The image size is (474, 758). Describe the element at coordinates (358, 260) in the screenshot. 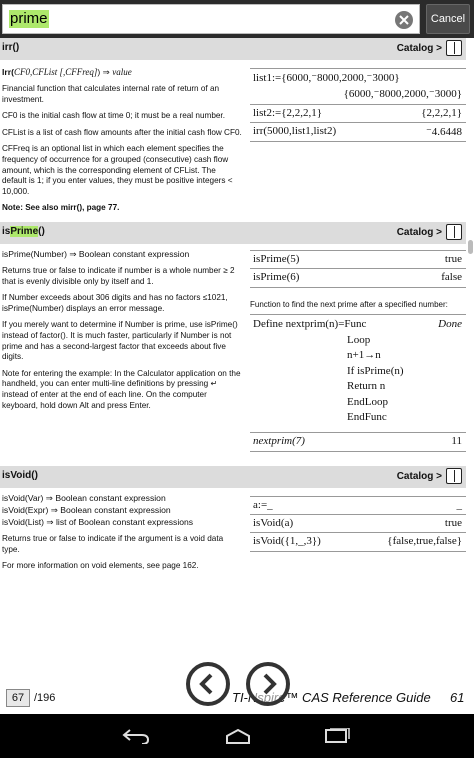

I see `example-row: isPrime(5) true` at that location.